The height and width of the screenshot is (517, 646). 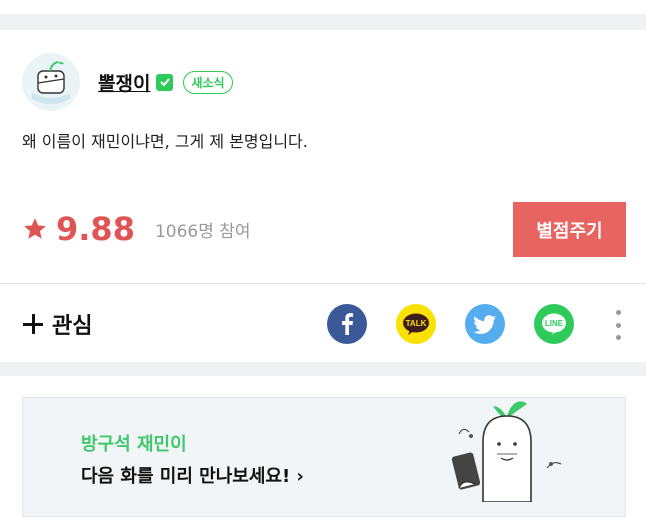 I want to click on avatar-illustration, so click(x=51, y=82).